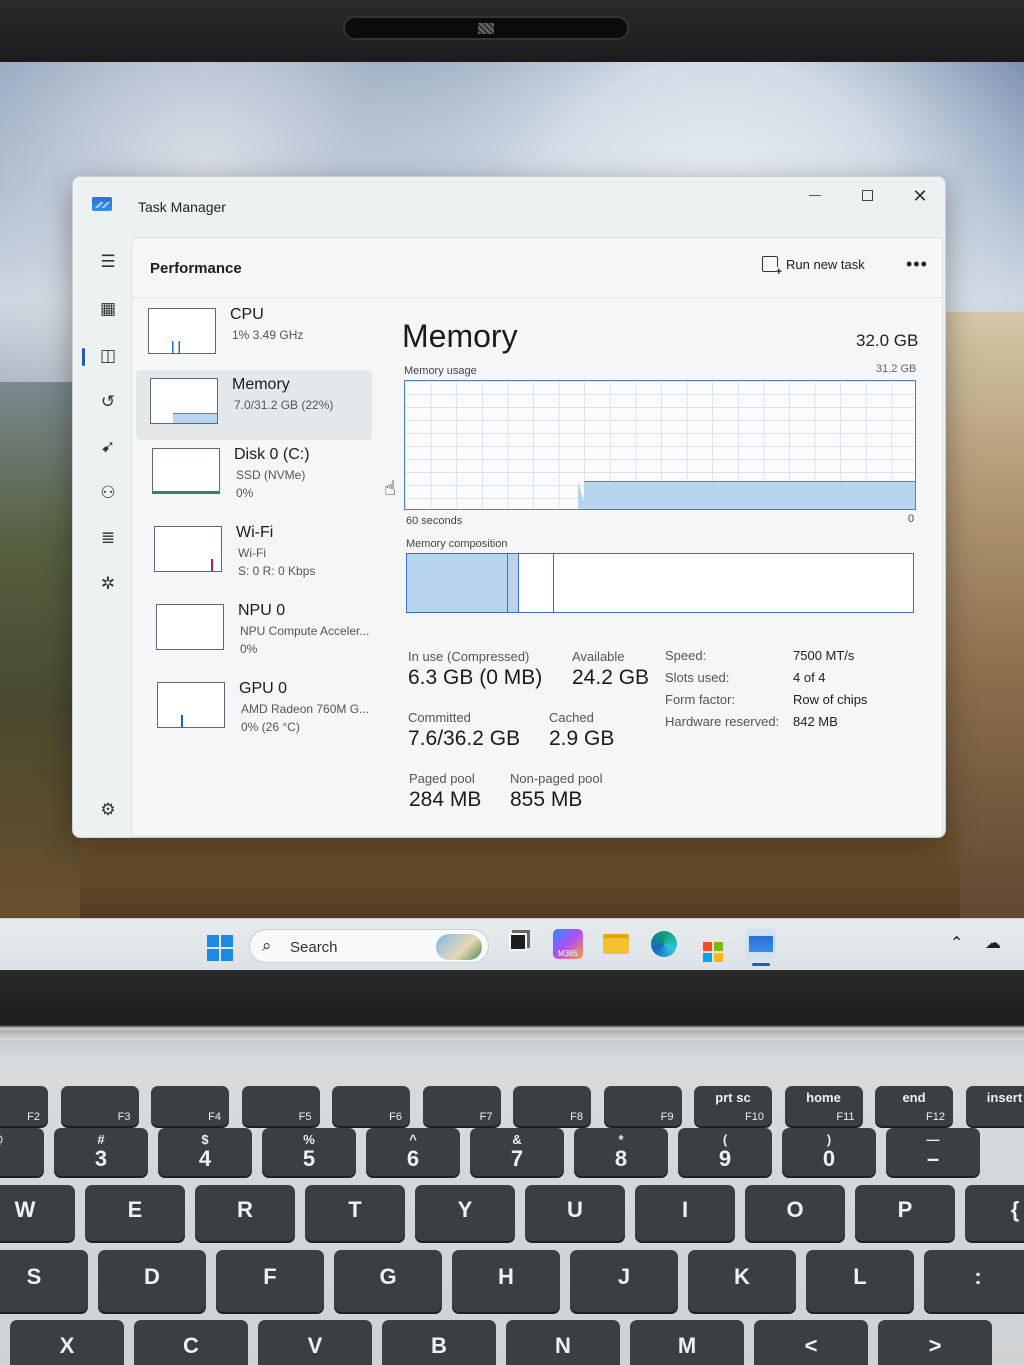  What do you see at coordinates (254, 709) in the screenshot?
I see `resource-item-gpu-0: GPU 0 AMD Radeon 760M G... 0% (26 °C)` at bounding box center [254, 709].